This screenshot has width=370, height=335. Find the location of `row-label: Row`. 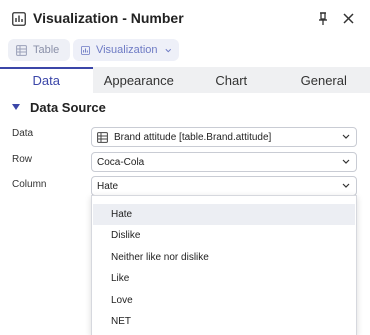

row-label: Row is located at coordinates (22, 159).